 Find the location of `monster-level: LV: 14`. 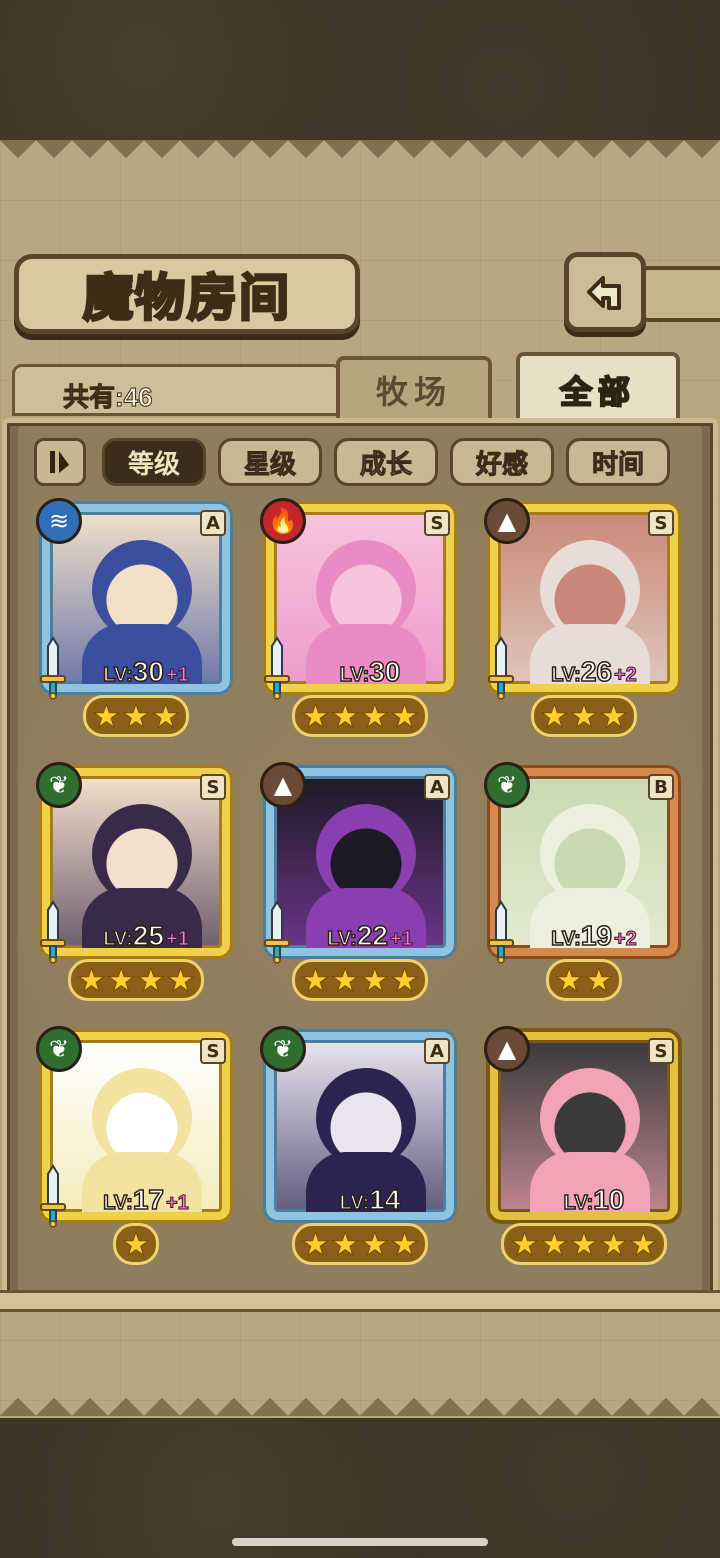

monster-level: LV: 14 is located at coordinates (370, 1200).